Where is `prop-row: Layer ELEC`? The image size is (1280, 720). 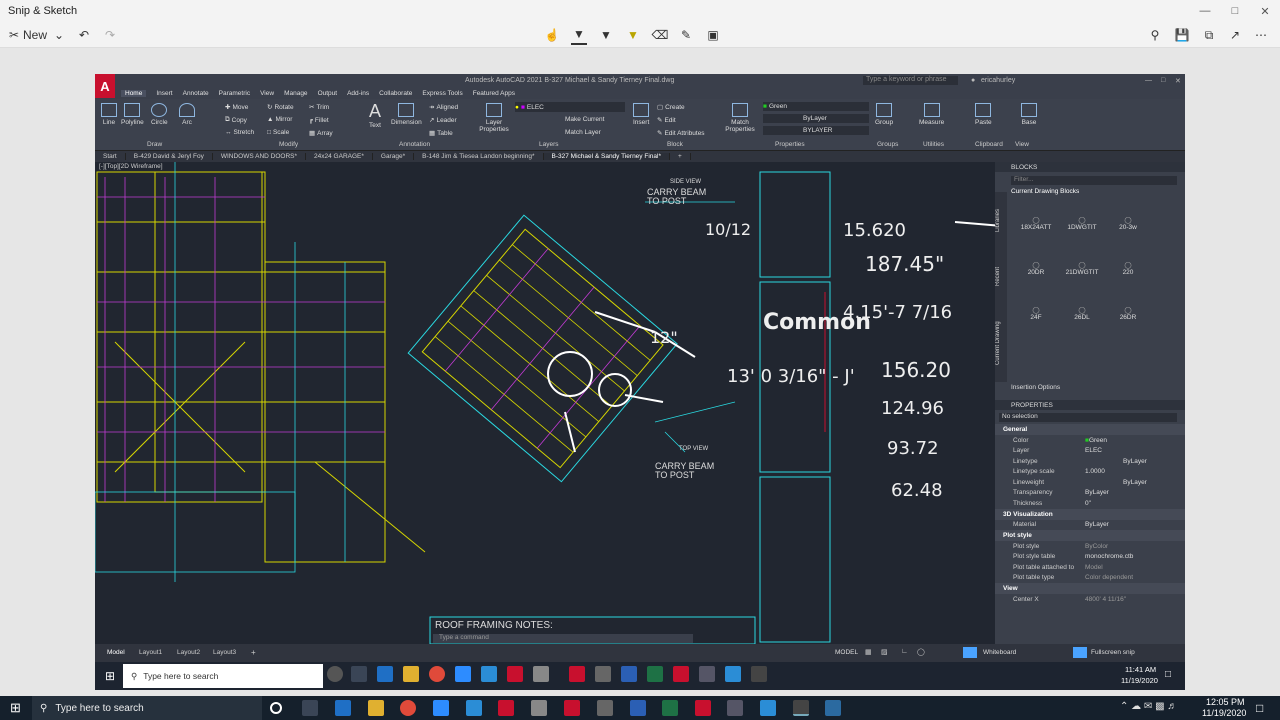
prop-row: Layer ELEC is located at coordinates (1090, 451).